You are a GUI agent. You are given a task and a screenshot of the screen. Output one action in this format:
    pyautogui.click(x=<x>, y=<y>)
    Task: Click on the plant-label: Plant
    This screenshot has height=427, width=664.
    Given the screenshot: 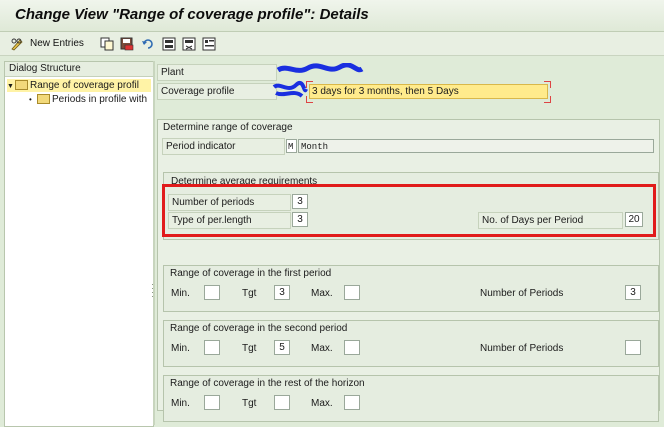 What is the action you would take?
    pyautogui.click(x=217, y=72)
    